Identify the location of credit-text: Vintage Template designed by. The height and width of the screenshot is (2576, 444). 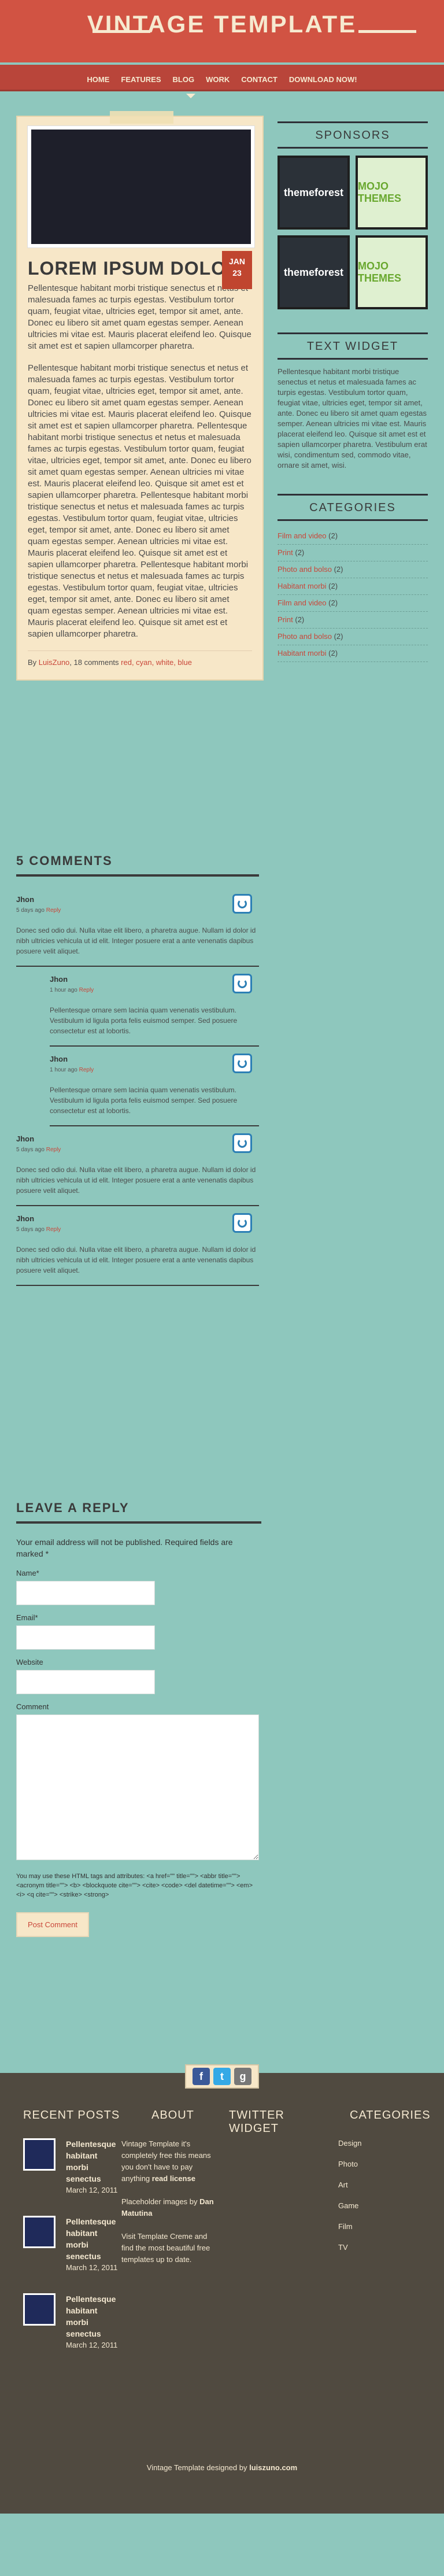
(198, 2467).